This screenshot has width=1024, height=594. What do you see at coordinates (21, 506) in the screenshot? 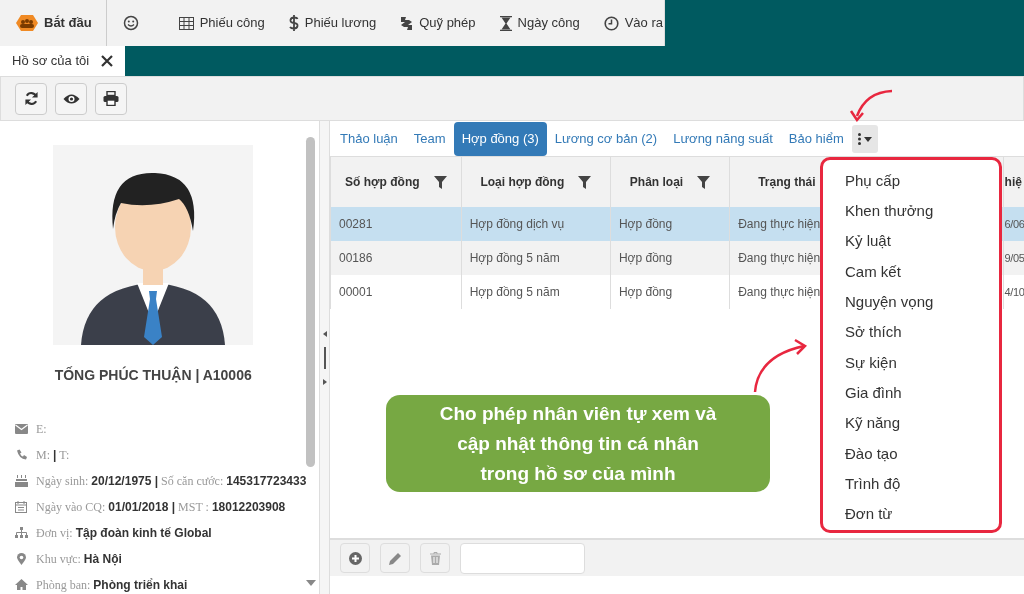
I see `calendar-icon` at bounding box center [21, 506].